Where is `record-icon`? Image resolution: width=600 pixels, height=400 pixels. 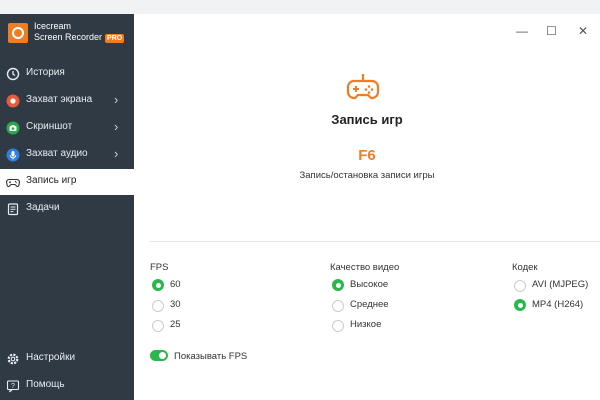
record-icon is located at coordinates (13, 101).